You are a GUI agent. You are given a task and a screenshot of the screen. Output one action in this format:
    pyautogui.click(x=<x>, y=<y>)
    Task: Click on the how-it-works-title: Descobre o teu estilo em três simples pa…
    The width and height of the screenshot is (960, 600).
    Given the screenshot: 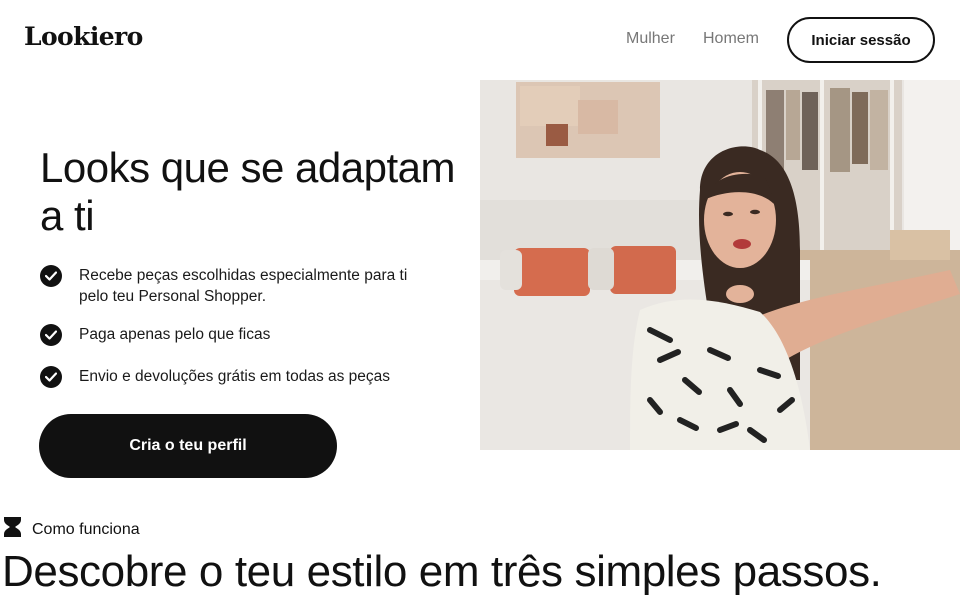 What is the action you would take?
    pyautogui.click(x=442, y=571)
    